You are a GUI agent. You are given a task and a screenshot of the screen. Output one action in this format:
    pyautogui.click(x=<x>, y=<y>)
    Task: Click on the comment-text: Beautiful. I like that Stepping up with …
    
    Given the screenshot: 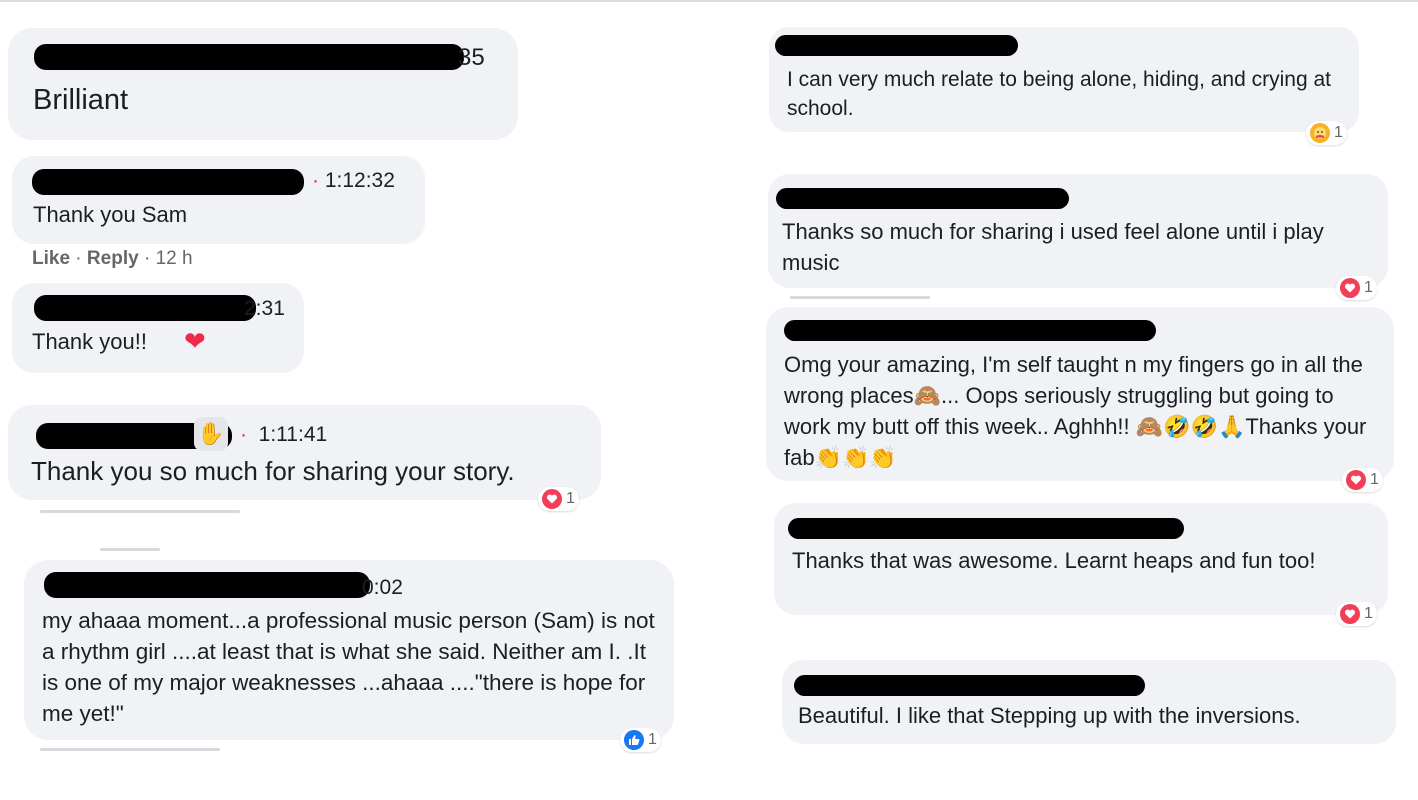 What is the action you would take?
    pyautogui.click(x=1049, y=715)
    